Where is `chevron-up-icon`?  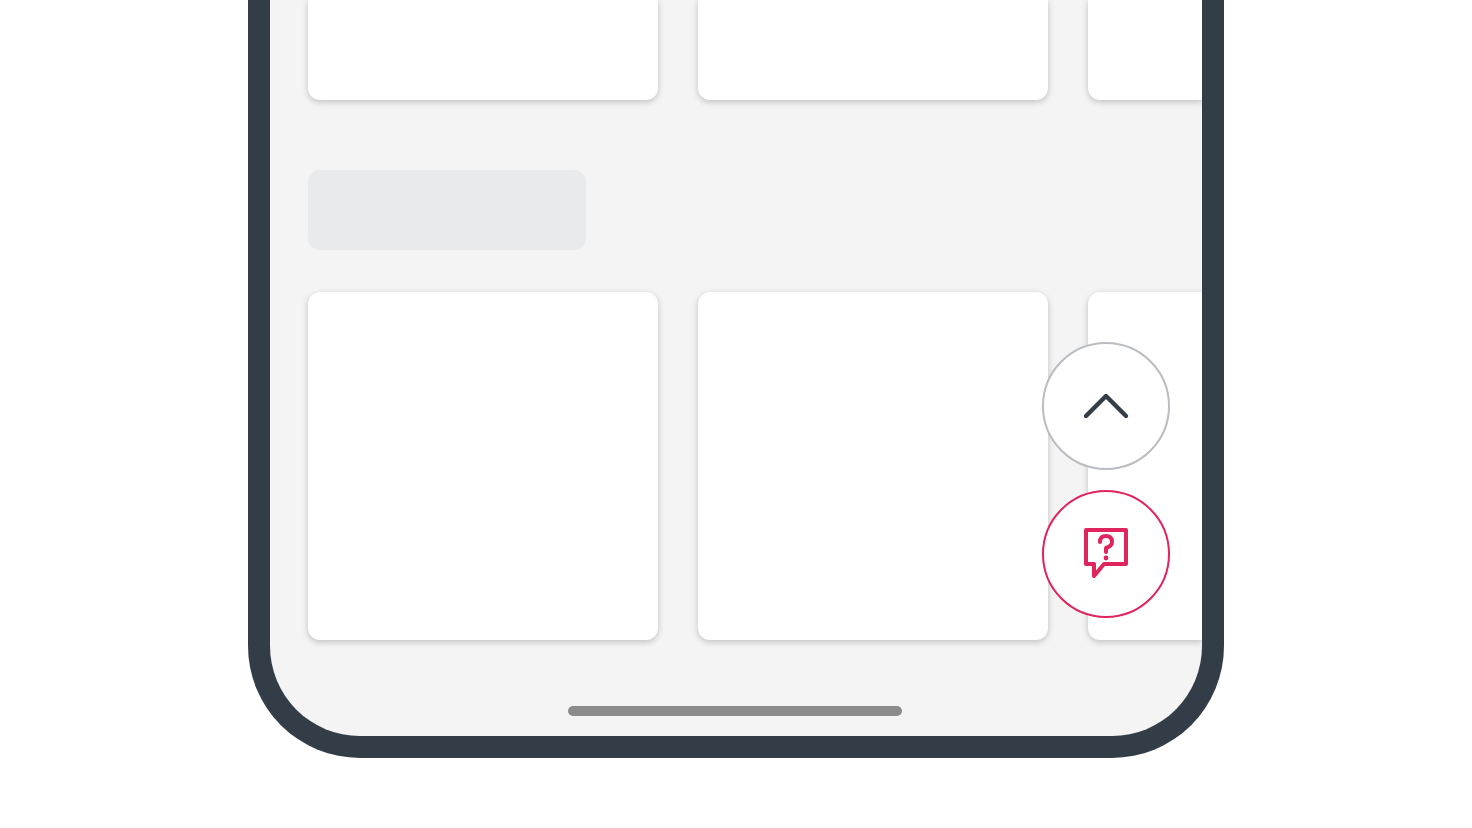 chevron-up-icon is located at coordinates (1106, 406).